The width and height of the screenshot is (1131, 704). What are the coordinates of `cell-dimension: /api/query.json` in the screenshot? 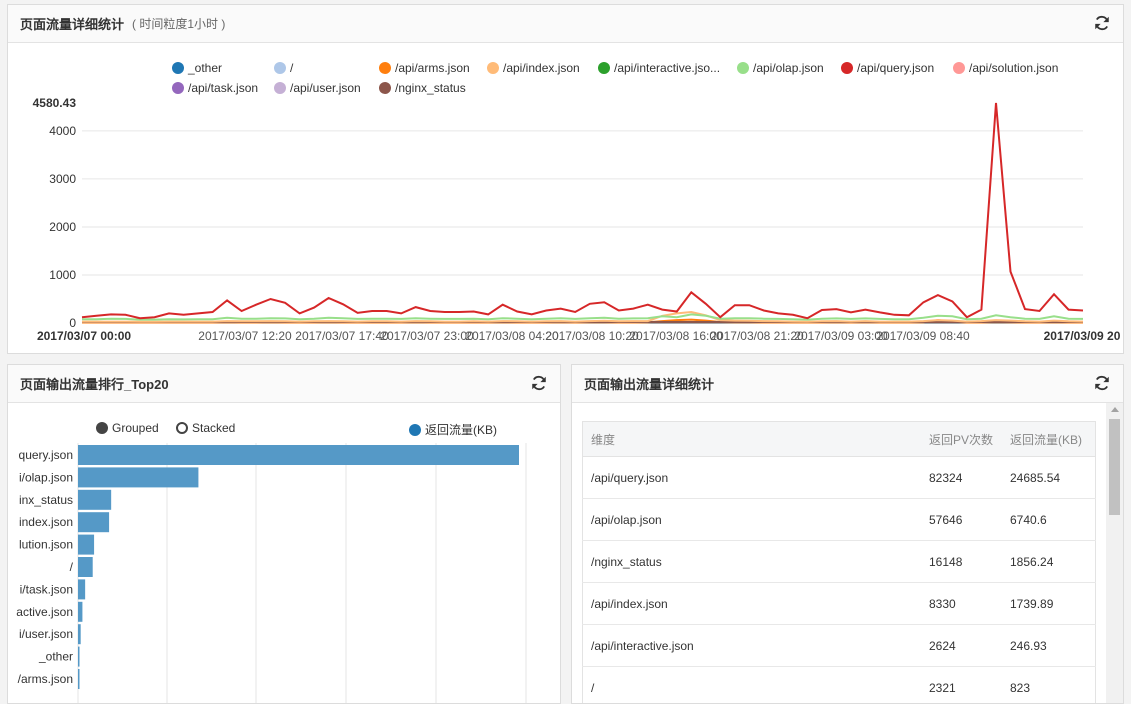 It's located at (751, 477).